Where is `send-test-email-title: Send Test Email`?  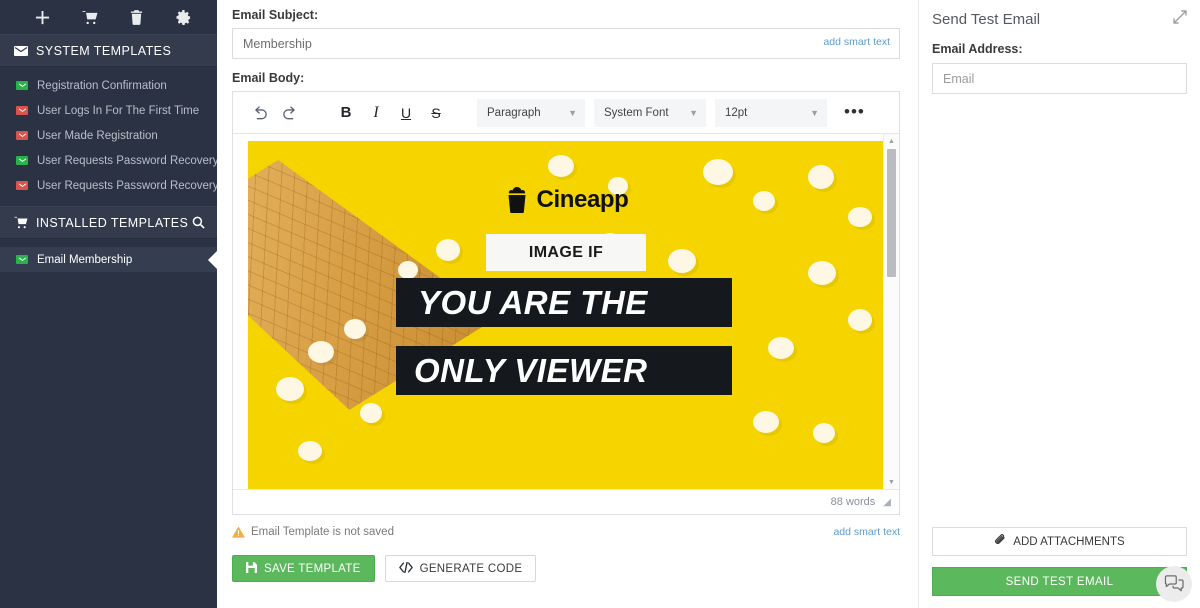
send-test-email-title: Send Test Email is located at coordinates (986, 19).